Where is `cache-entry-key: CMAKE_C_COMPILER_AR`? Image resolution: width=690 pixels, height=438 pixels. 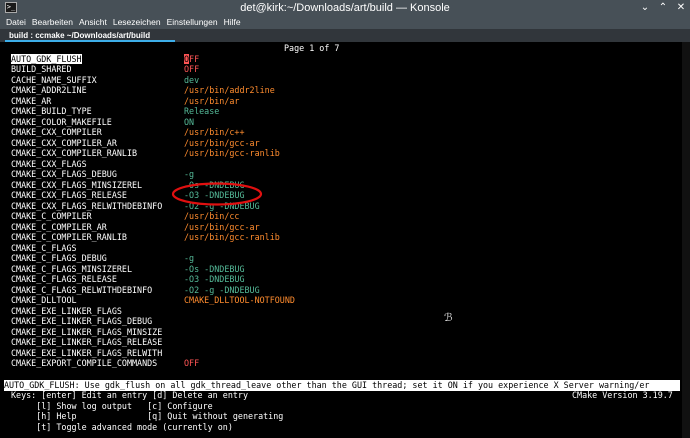
cache-entry-key: CMAKE_C_COMPILER_AR is located at coordinates (59, 227).